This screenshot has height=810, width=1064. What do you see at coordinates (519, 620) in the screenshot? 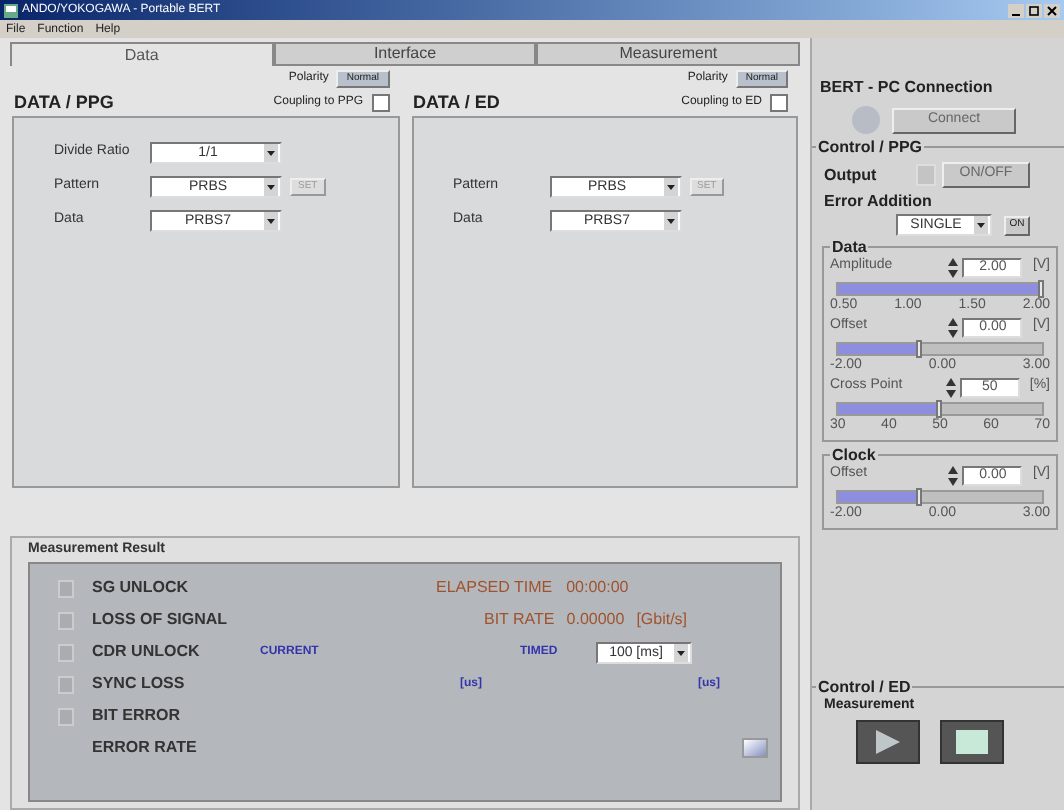
I see `bit-rate-label: BIT RATE` at bounding box center [519, 620].